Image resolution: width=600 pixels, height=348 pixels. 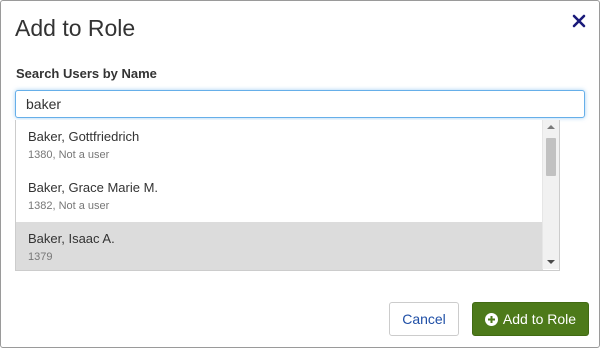 What do you see at coordinates (550, 194) in the screenshot?
I see `results-scrollbar` at bounding box center [550, 194].